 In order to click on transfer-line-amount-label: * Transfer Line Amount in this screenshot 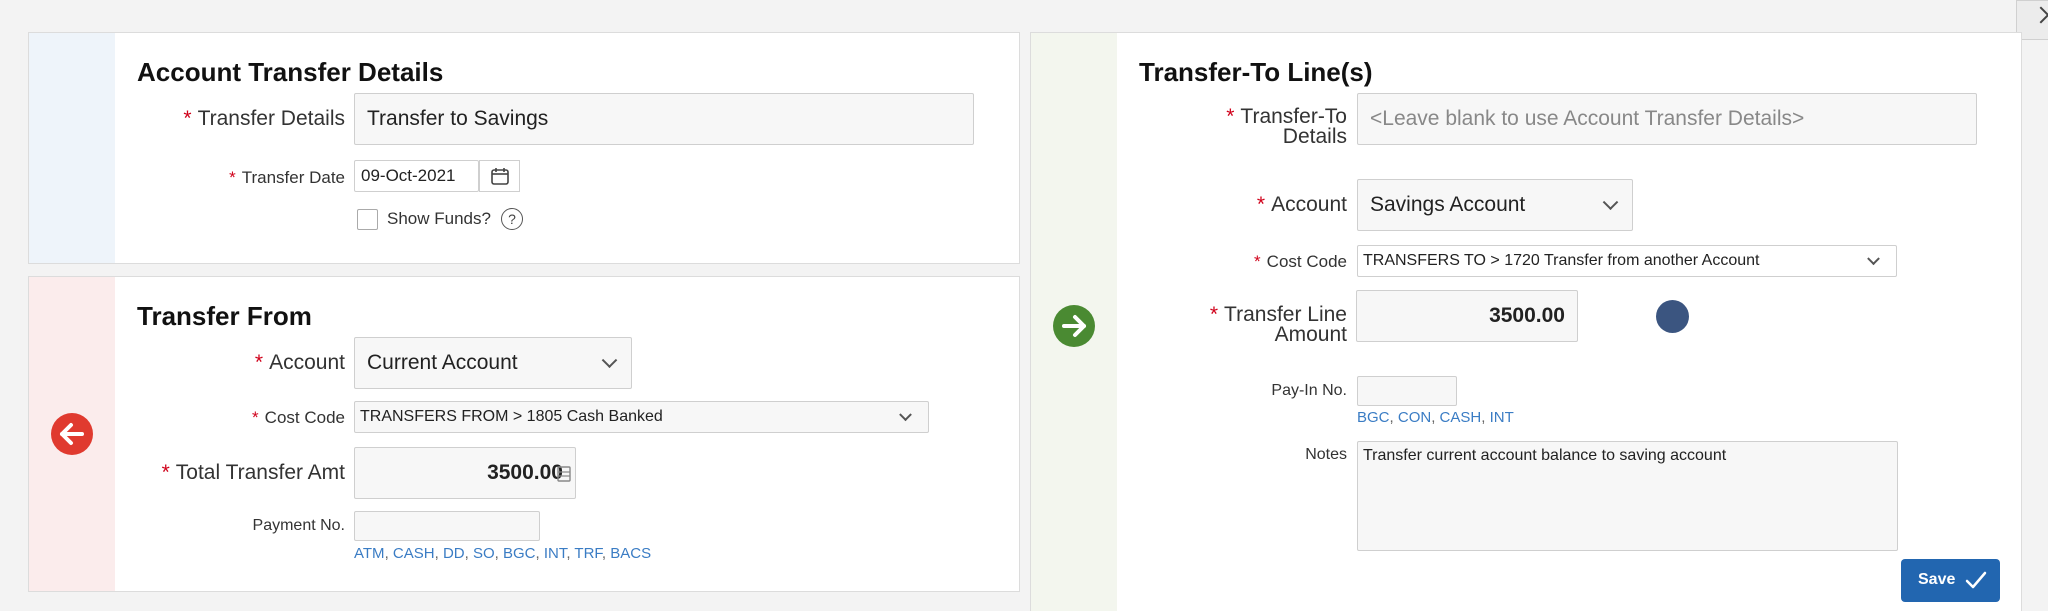, I will do `click(1278, 324)`.